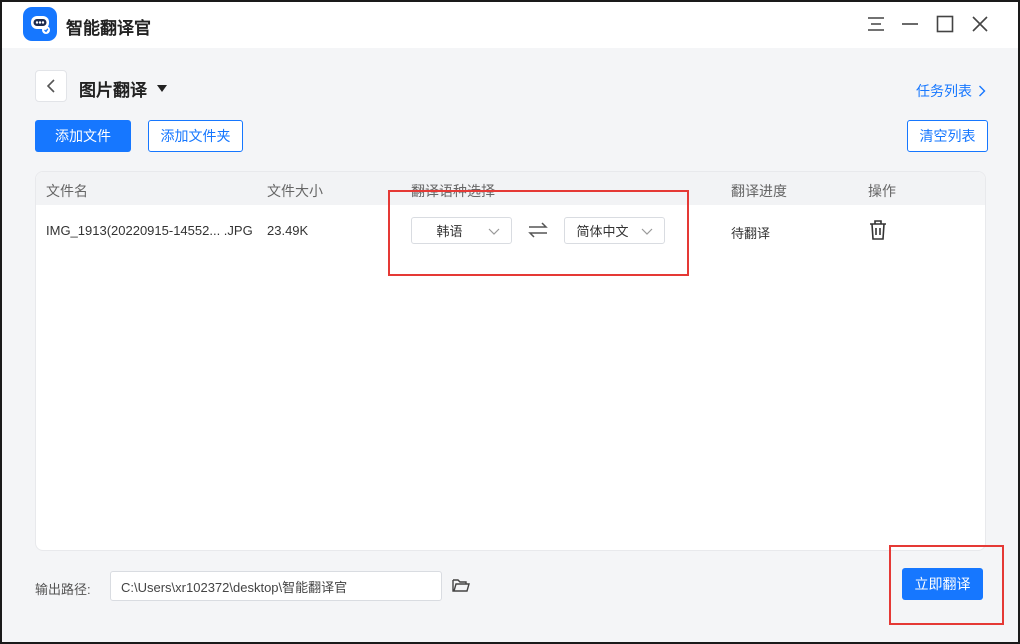 The width and height of the screenshot is (1020, 644). I want to click on page-title-dropdown: 图片翻译, so click(123, 88).